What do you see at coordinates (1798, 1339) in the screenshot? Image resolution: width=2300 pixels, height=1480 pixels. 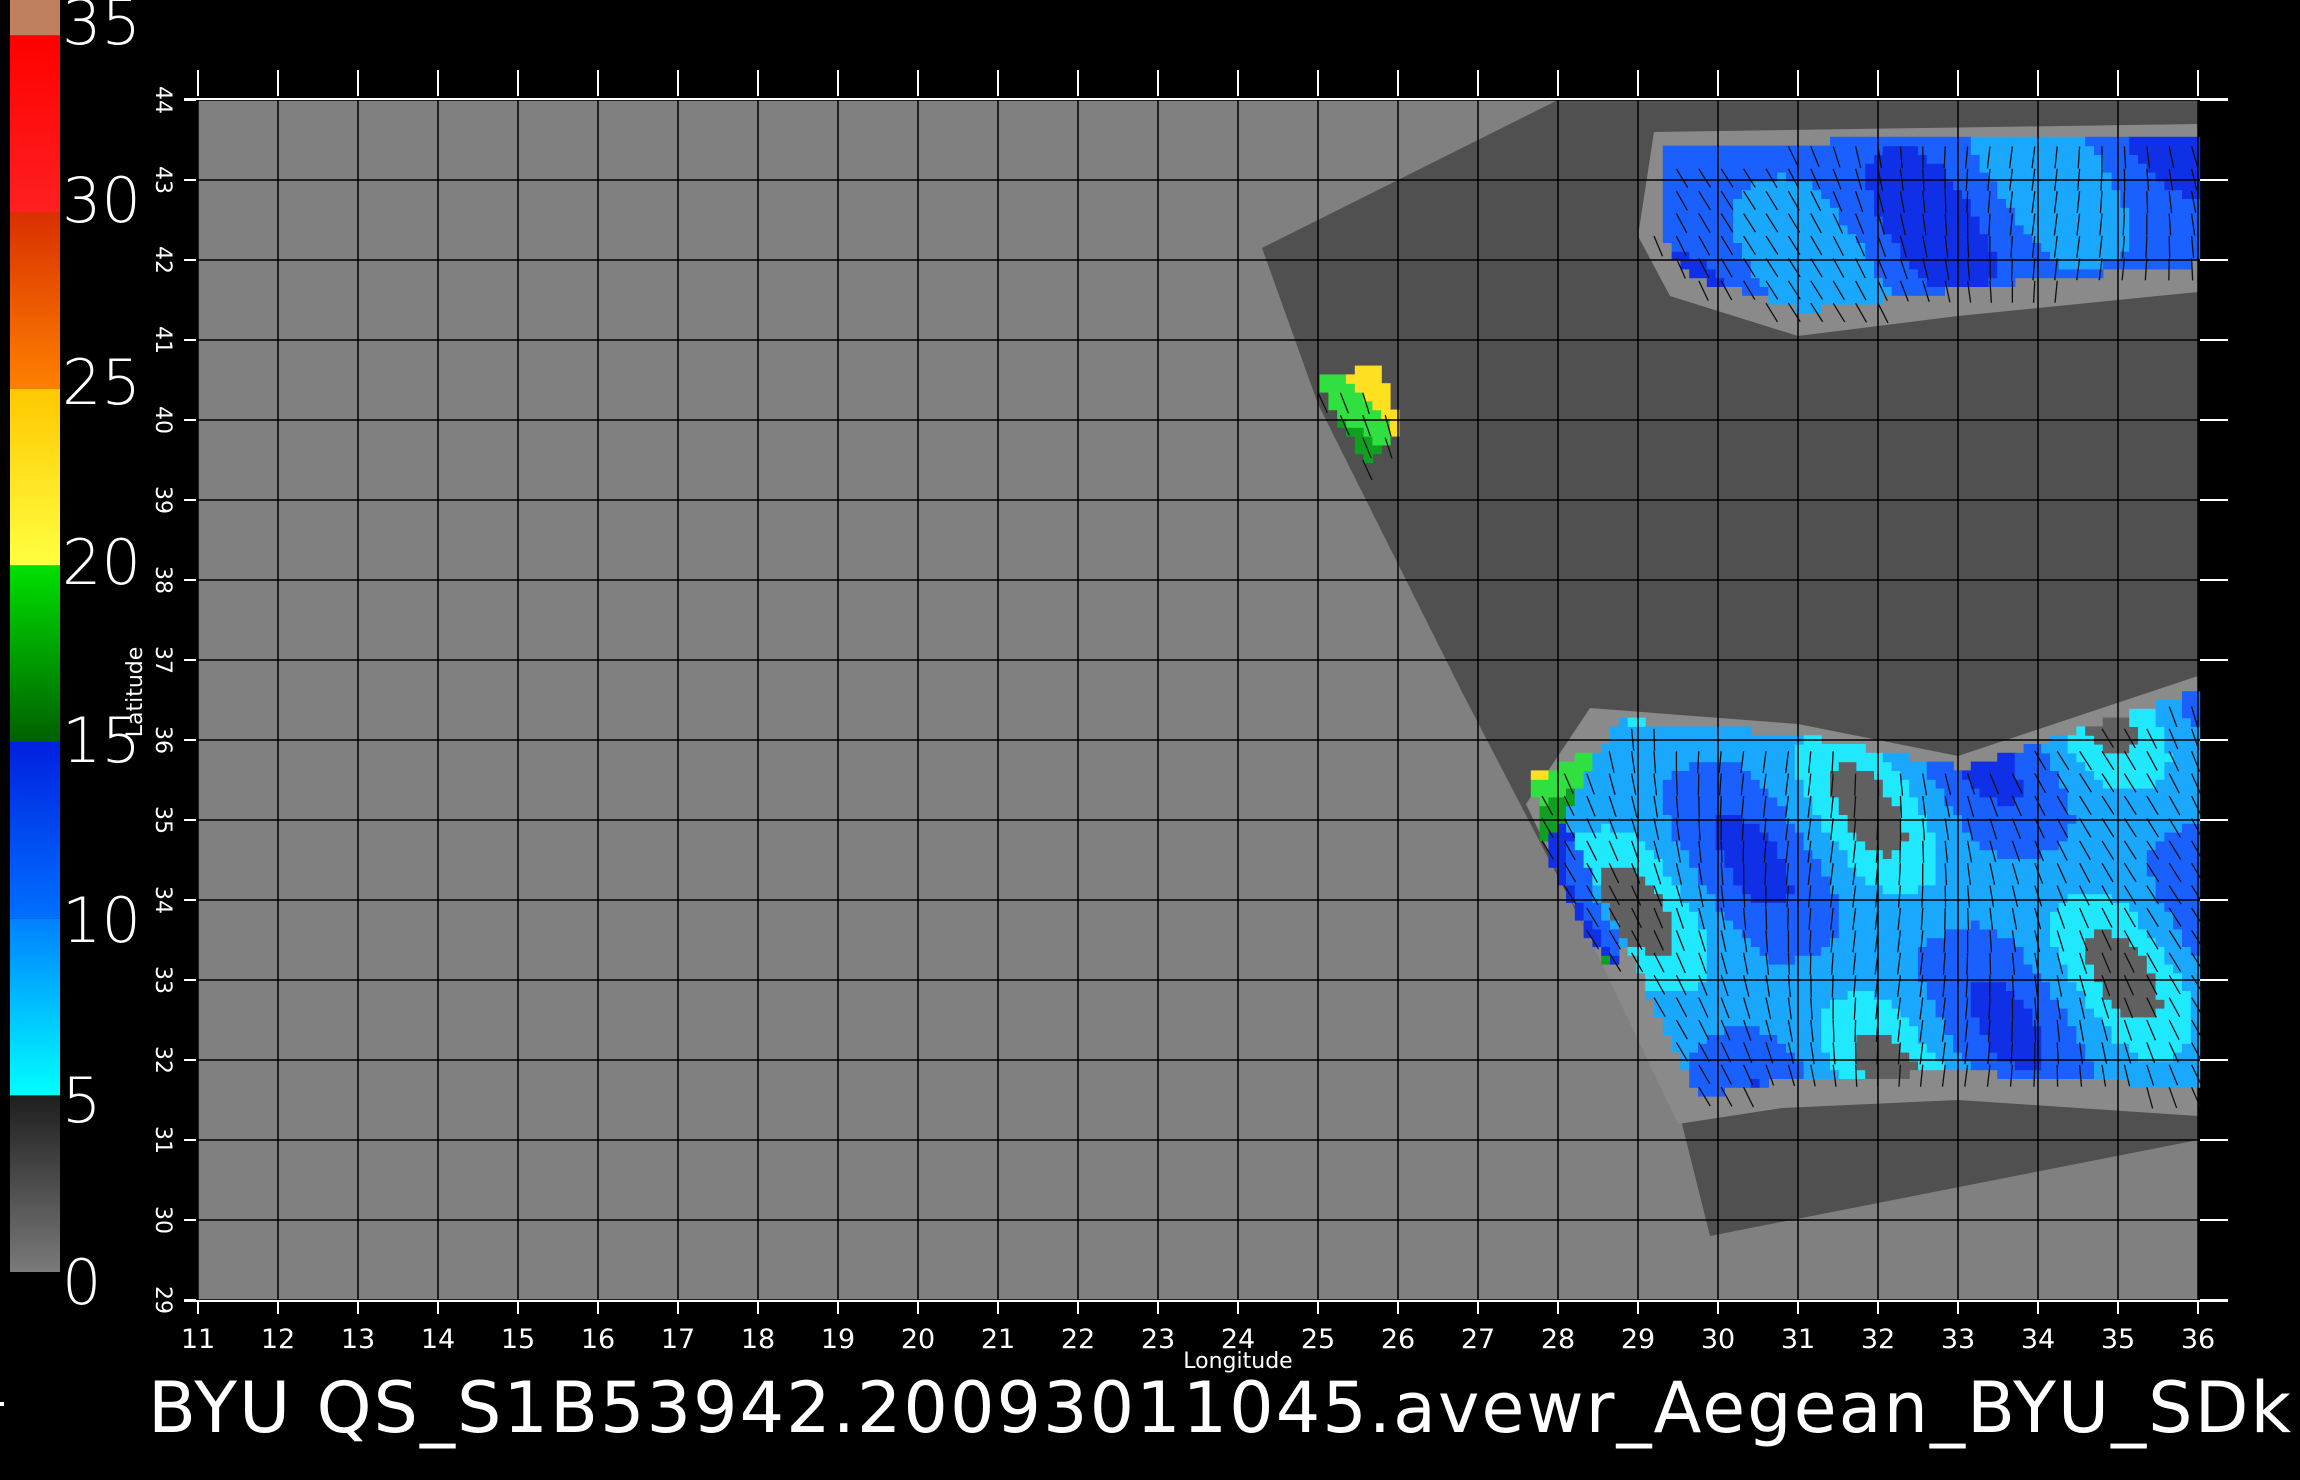 I see `lon-tick-label: 31` at bounding box center [1798, 1339].